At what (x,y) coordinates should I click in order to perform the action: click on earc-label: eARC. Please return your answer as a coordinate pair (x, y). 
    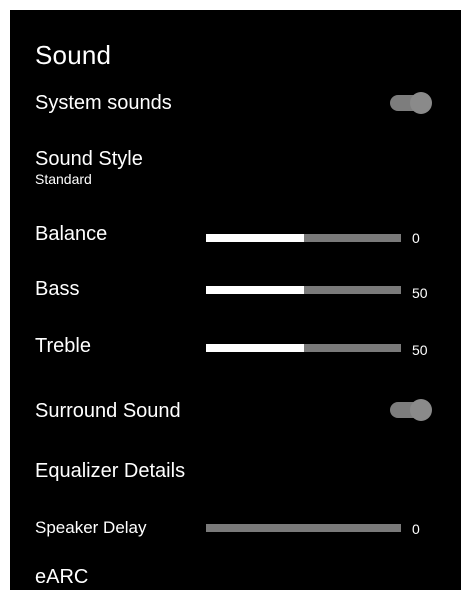
    Looking at the image, I should click on (61, 577).